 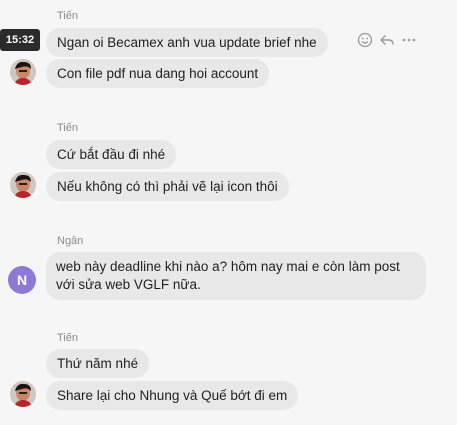 What do you see at coordinates (409, 40) in the screenshot?
I see `more-icon` at bounding box center [409, 40].